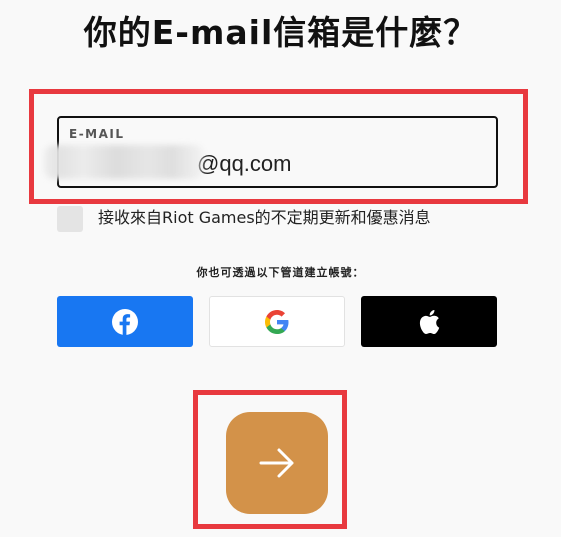 The image size is (561, 537). What do you see at coordinates (124, 162) in the screenshot?
I see `redacted-email-blur` at bounding box center [124, 162].